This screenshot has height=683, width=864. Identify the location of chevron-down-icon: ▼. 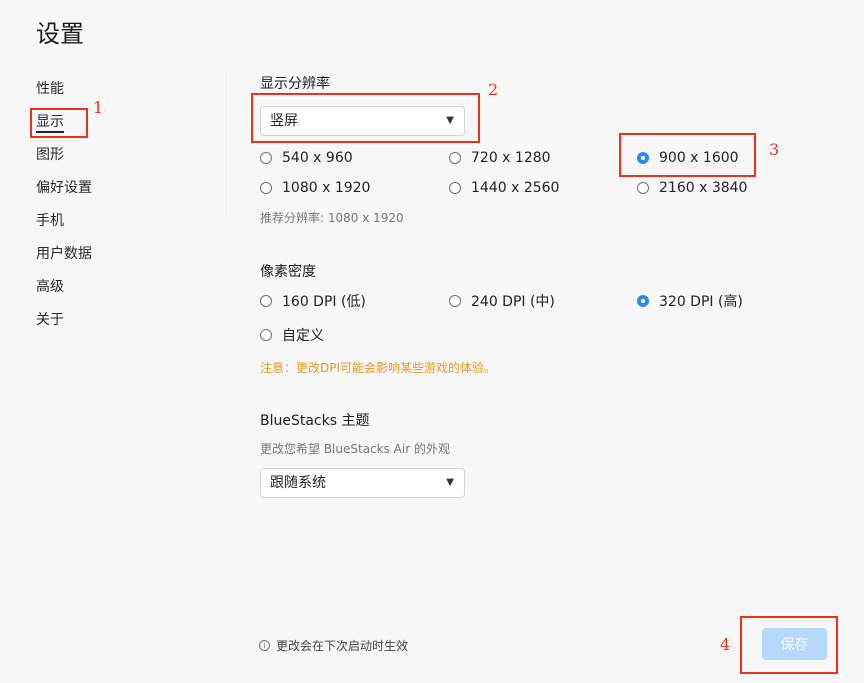
(450, 482).